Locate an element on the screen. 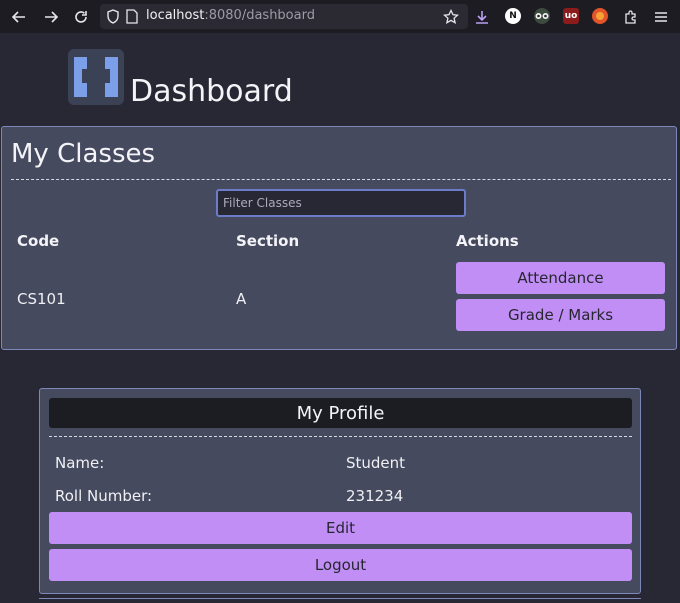 This screenshot has height=603, width=680. classes-divider is located at coordinates (341, 179).